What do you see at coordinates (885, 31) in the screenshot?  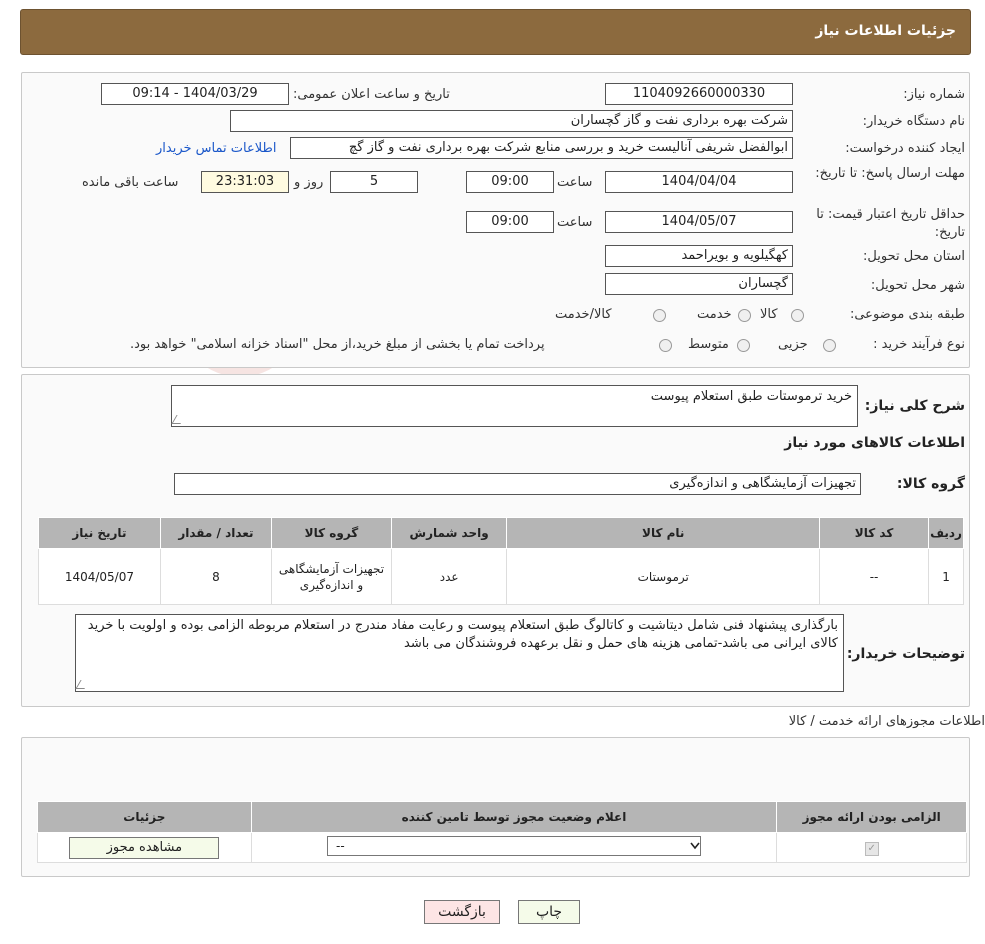 I see `page-title: جزئیات اطلاعات نیاز` at bounding box center [885, 31].